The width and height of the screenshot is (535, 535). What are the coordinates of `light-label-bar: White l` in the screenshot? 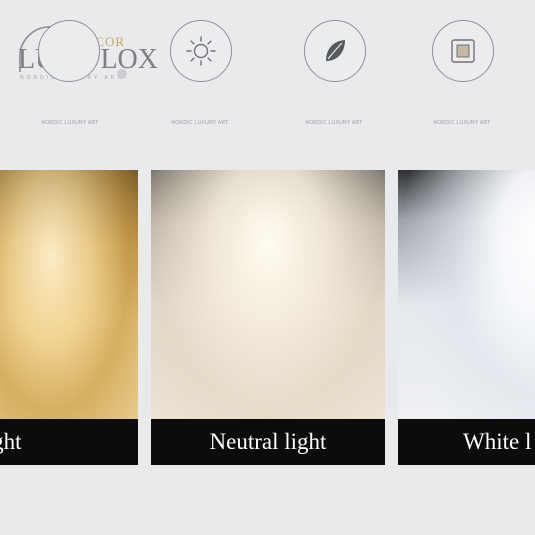 It's located at (466, 442).